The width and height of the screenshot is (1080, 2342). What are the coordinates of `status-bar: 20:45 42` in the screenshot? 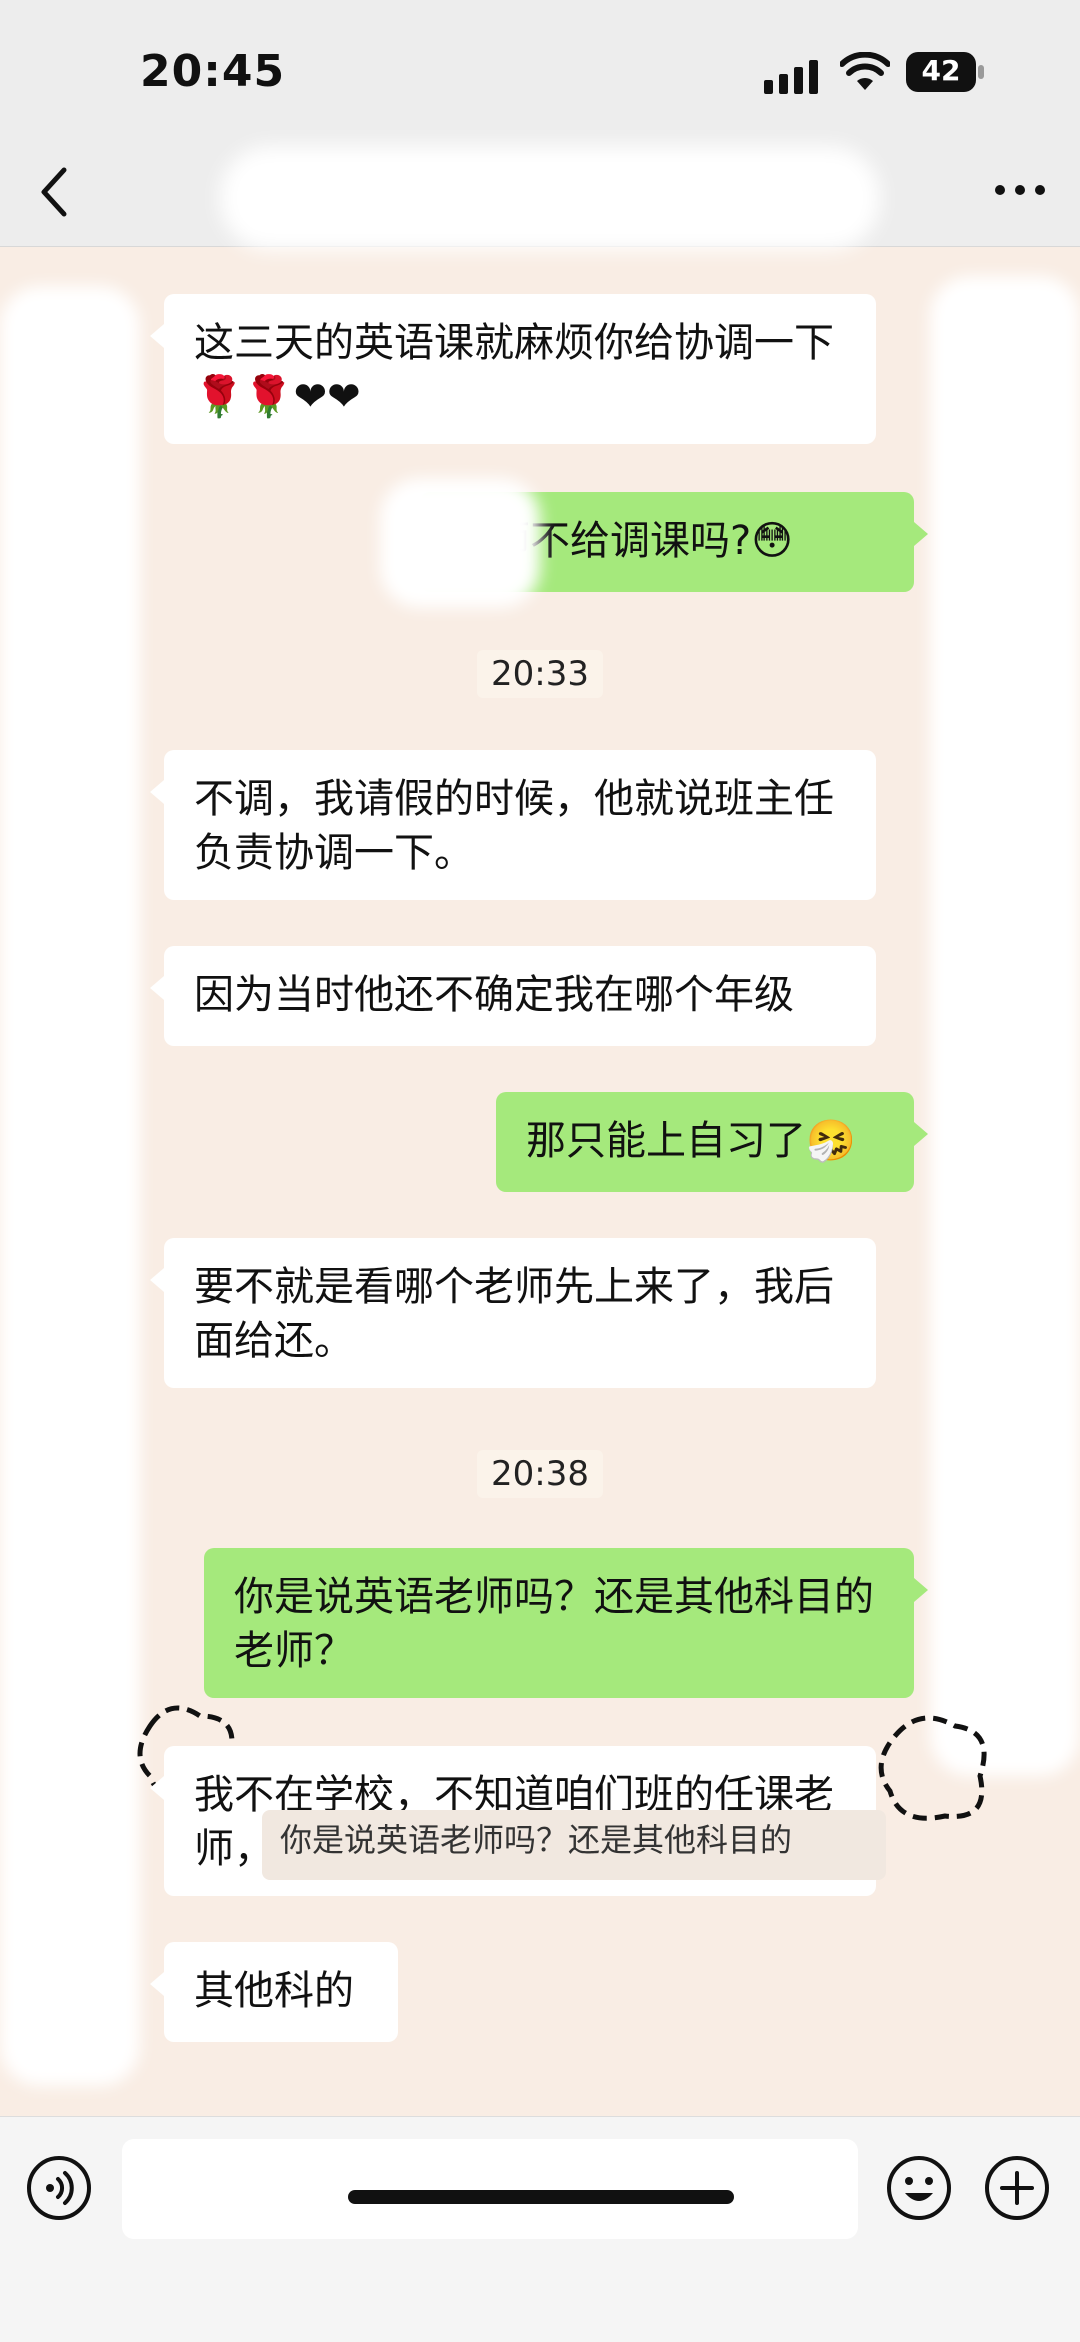 It's located at (540, 70).